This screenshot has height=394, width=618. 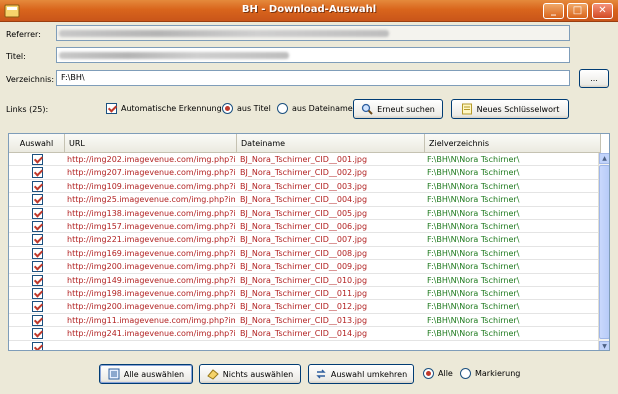 What do you see at coordinates (604, 345) in the screenshot?
I see `scroll-down-icon: ▼` at bounding box center [604, 345].